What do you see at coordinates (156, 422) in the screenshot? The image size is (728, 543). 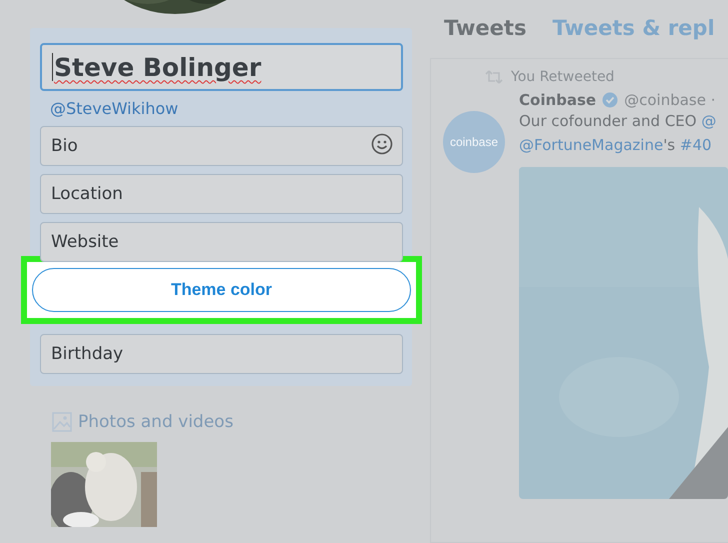 I see `photos-videos-link: Photos and videos` at bounding box center [156, 422].